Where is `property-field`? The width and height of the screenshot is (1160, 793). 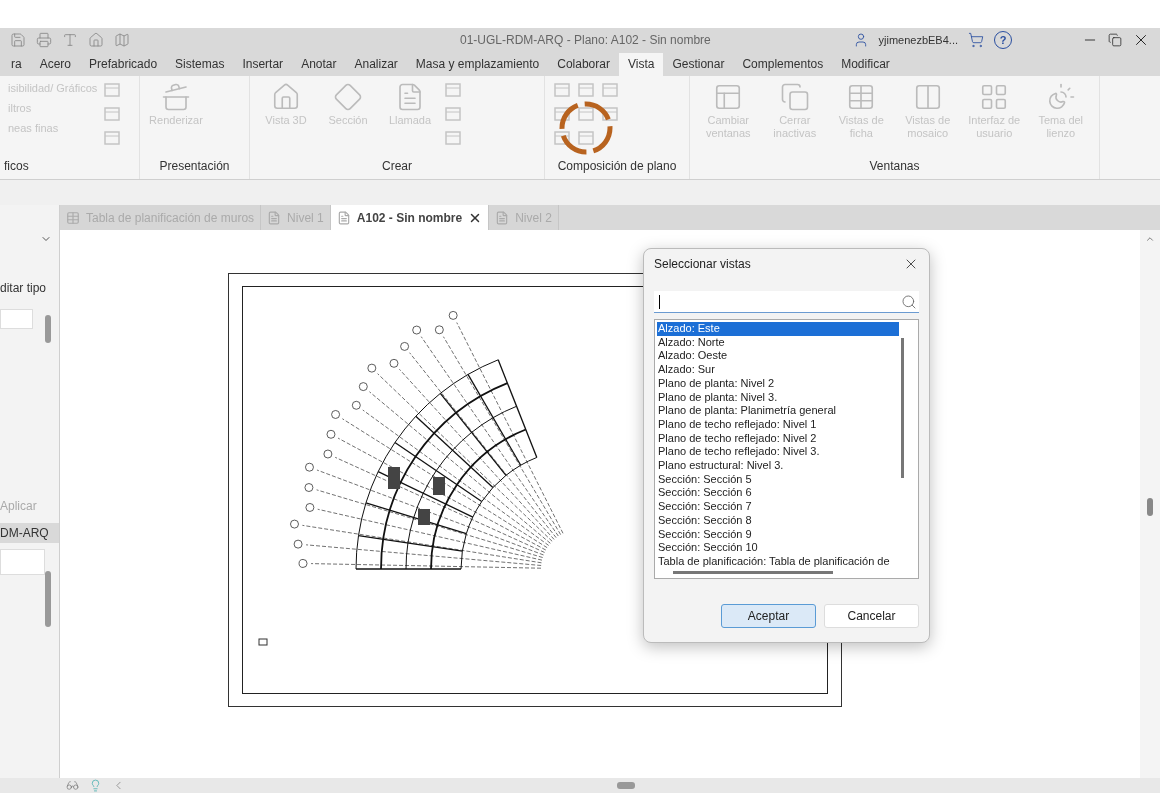 property-field is located at coordinates (16, 319).